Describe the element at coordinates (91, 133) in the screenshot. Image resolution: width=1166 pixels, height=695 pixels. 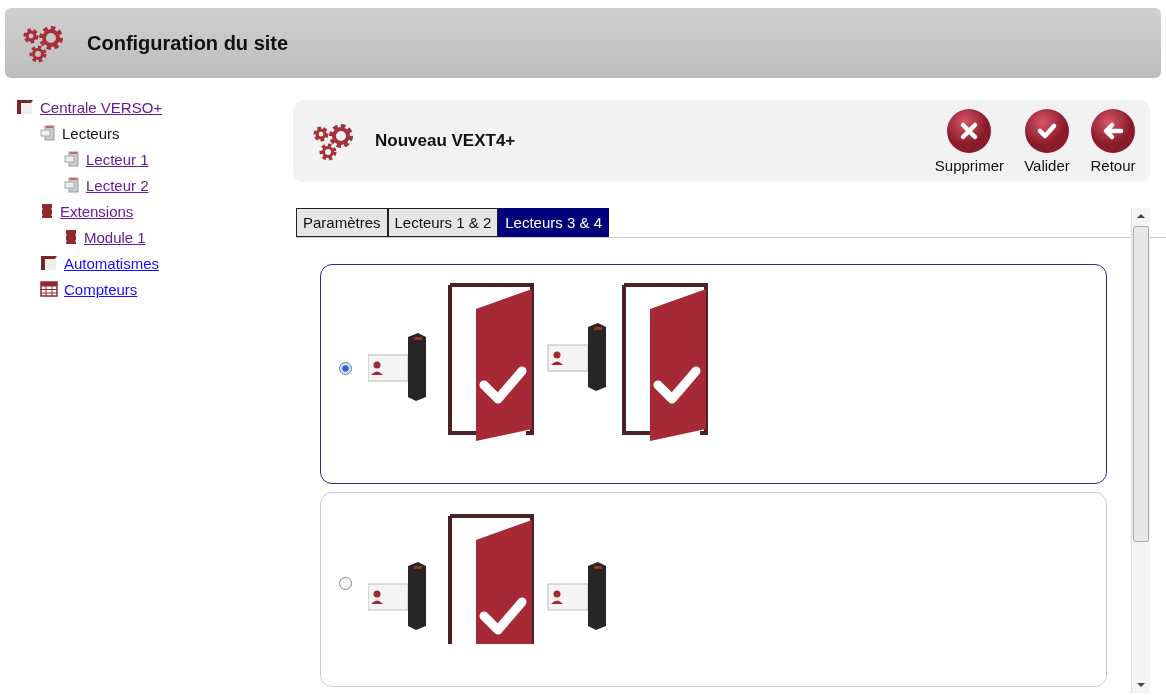
I see `tree-label: Lecteurs` at that location.